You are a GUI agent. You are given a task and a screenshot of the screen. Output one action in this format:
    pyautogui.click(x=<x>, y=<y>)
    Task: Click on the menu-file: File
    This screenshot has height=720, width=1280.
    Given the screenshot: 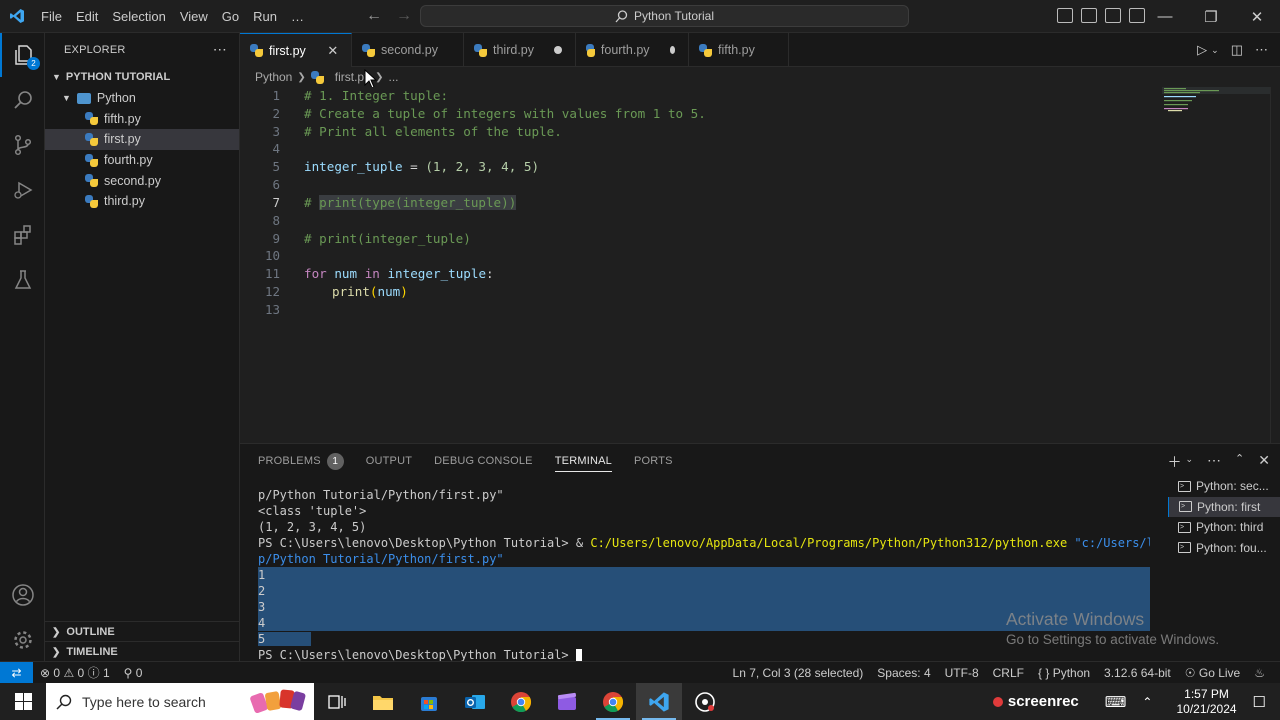 What is the action you would take?
    pyautogui.click(x=51, y=16)
    